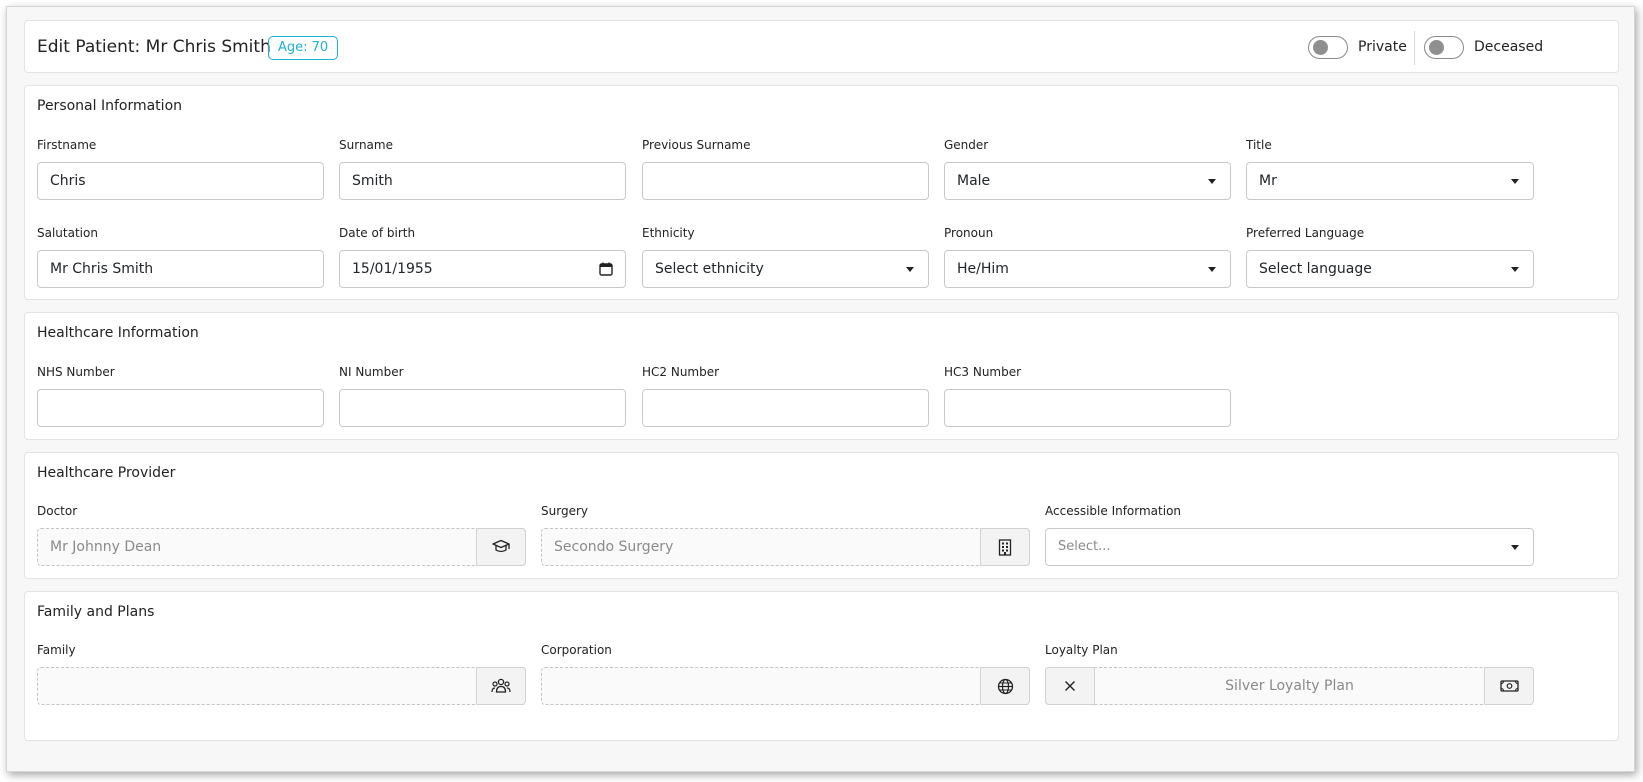 The height and width of the screenshot is (782, 1643). I want to click on surgery-picker-button, so click(1005, 547).